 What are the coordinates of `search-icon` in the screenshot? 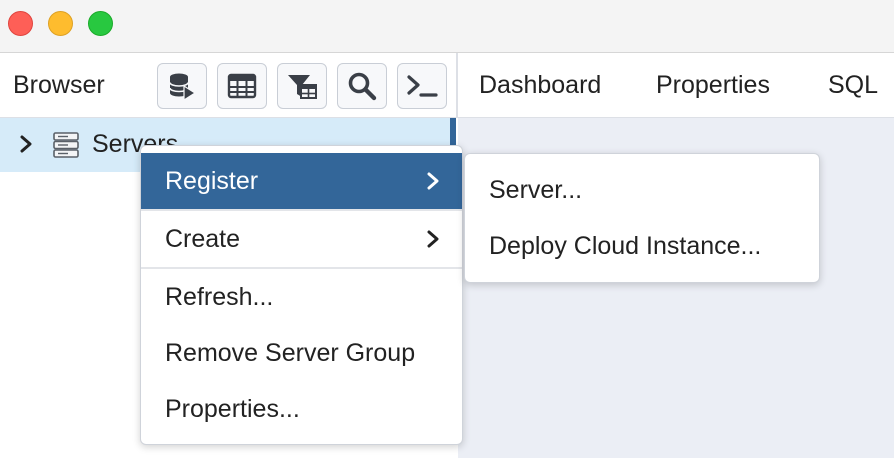 It's located at (362, 86).